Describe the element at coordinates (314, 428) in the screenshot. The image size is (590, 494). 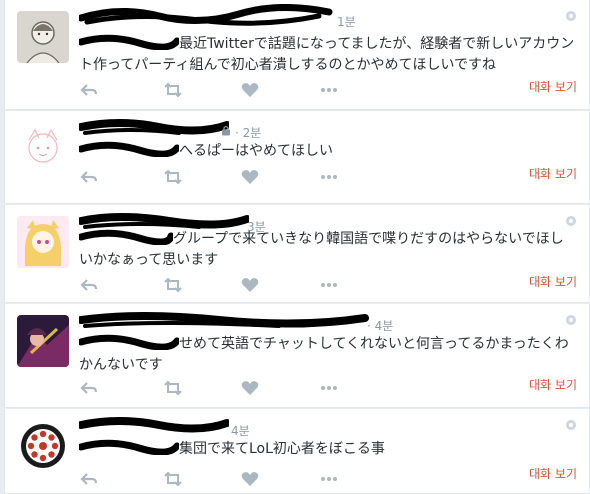
I see `tweet-header: 4분` at that location.